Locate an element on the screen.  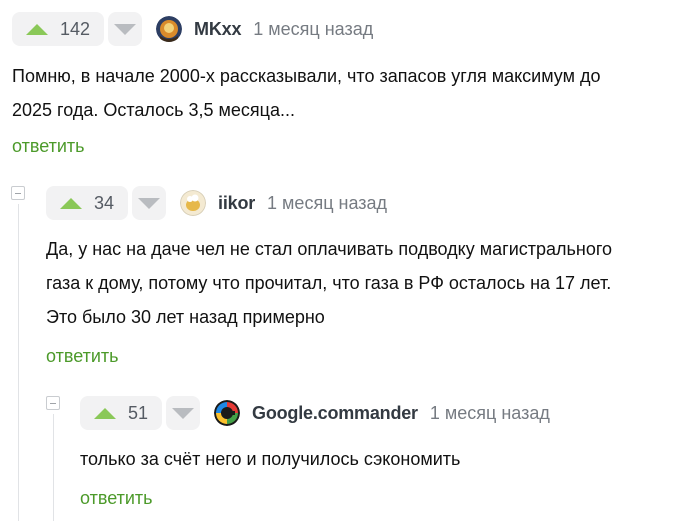
vote-control: 51 is located at coordinates (140, 413).